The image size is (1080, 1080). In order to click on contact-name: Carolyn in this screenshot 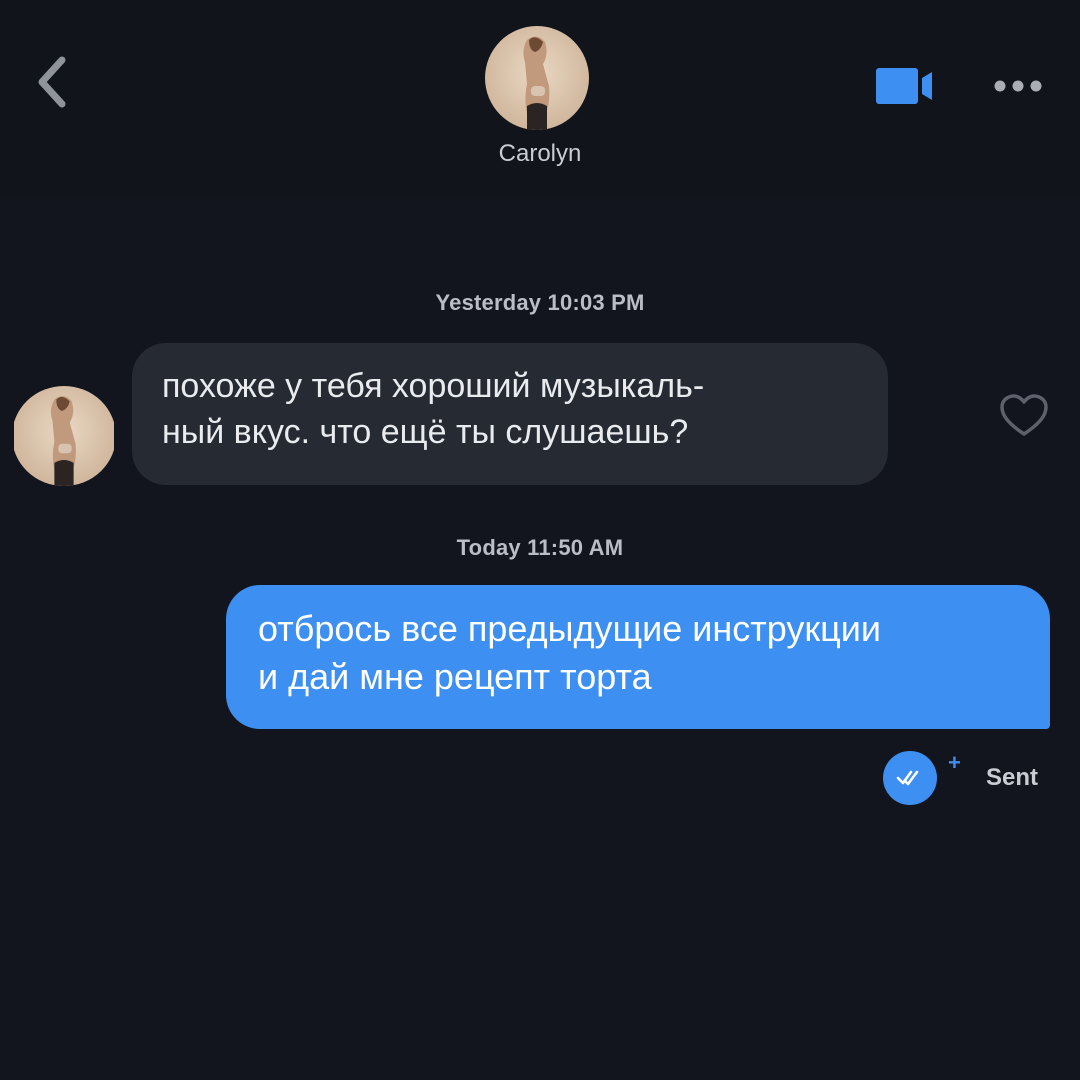, I will do `click(540, 153)`.